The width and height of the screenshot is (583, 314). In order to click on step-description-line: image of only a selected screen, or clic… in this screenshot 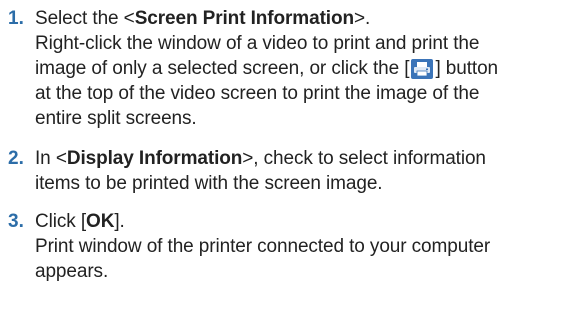, I will do `click(267, 68)`.